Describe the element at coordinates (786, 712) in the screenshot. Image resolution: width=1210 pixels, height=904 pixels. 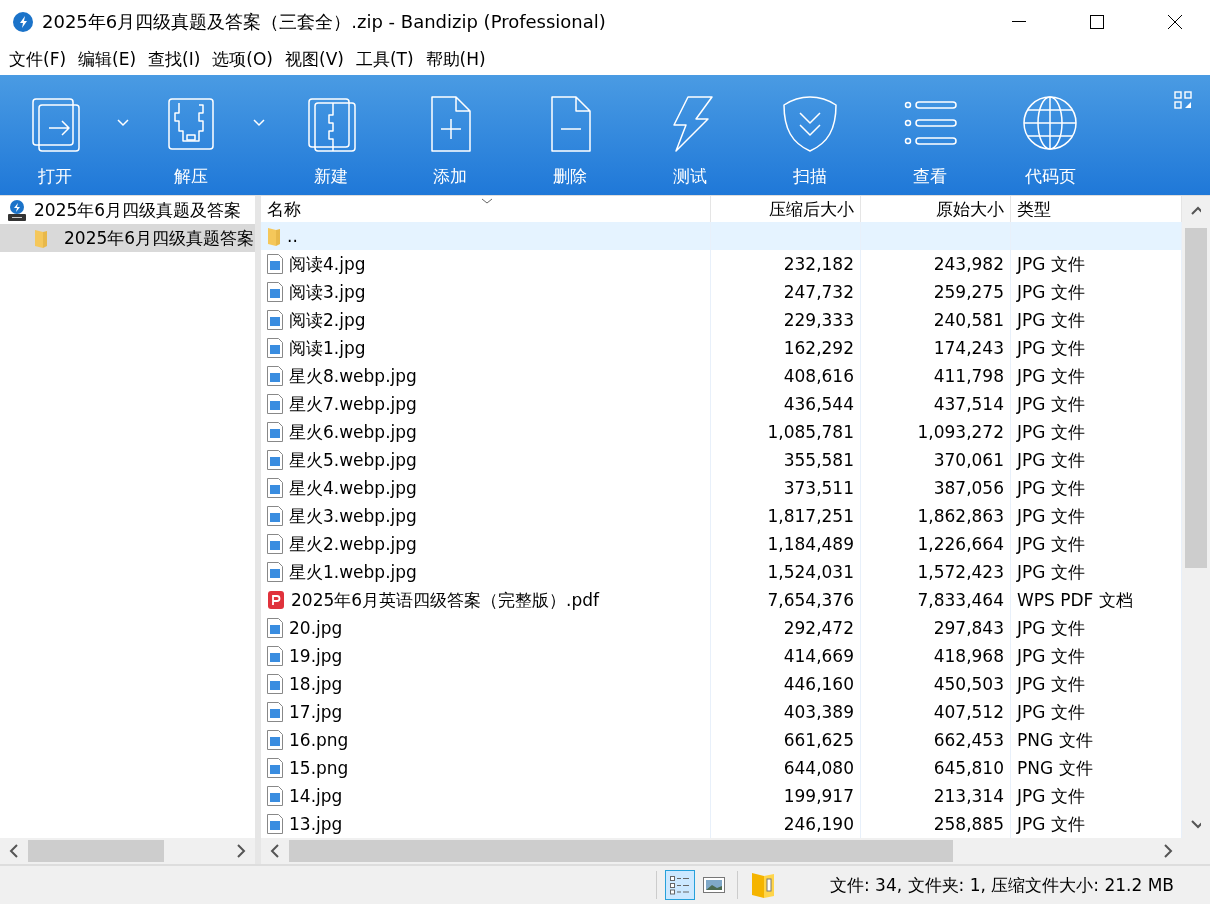
I see `packed-size-cell: 403,389` at that location.